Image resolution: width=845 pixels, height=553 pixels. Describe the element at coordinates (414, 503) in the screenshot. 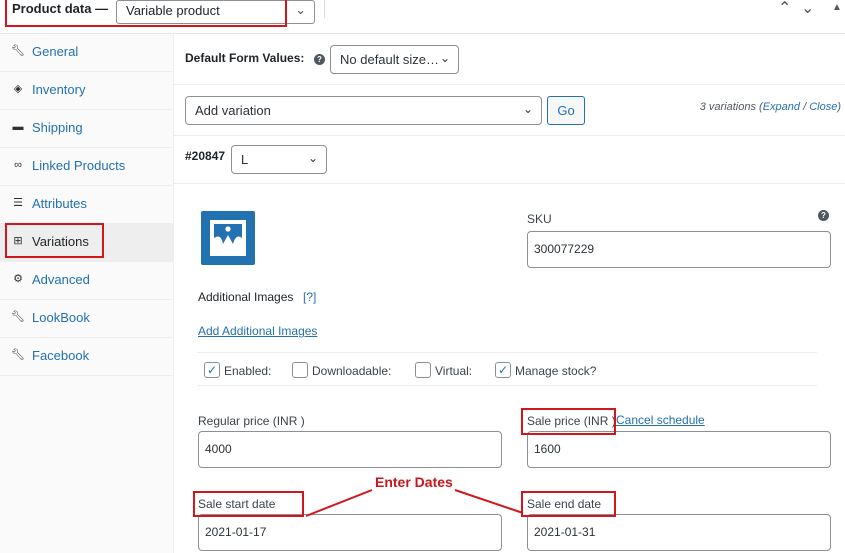

I see `annotation-arrows` at that location.